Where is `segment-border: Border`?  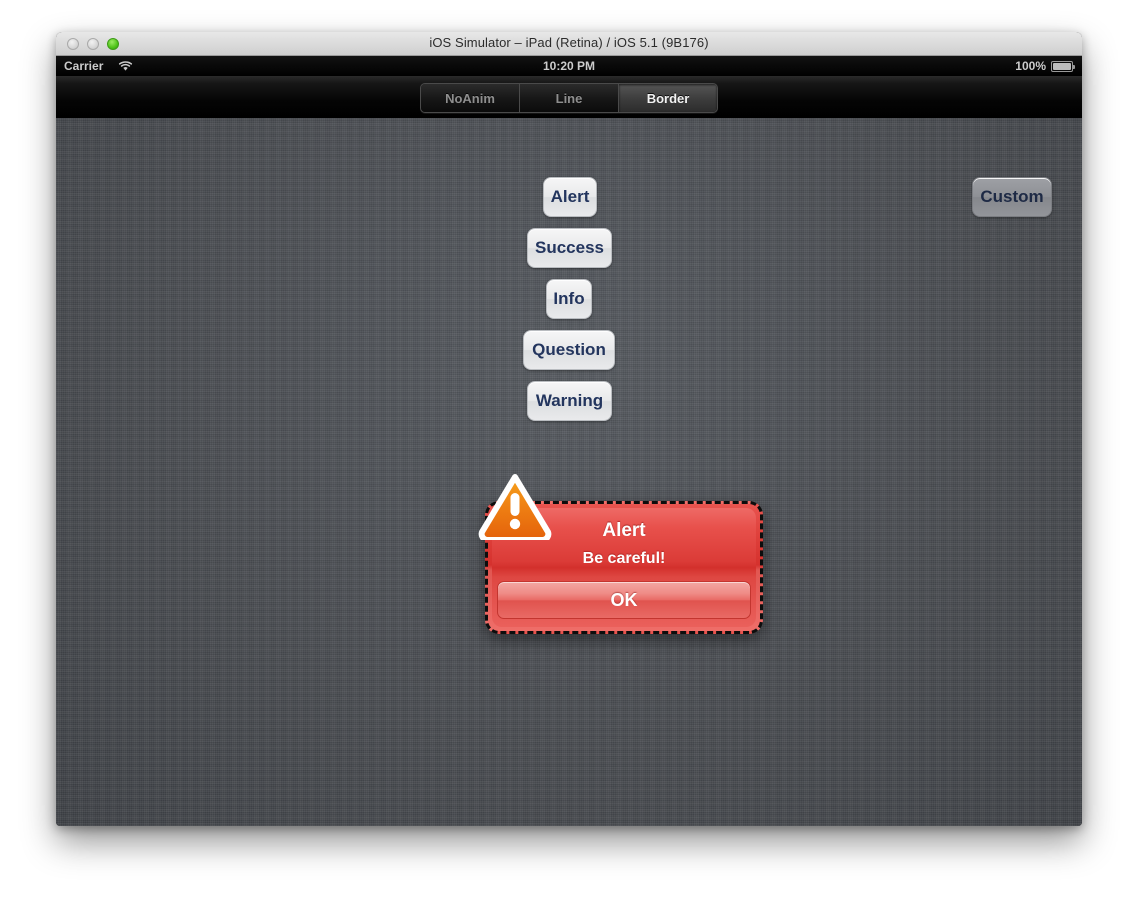
segment-border: Border is located at coordinates (668, 98).